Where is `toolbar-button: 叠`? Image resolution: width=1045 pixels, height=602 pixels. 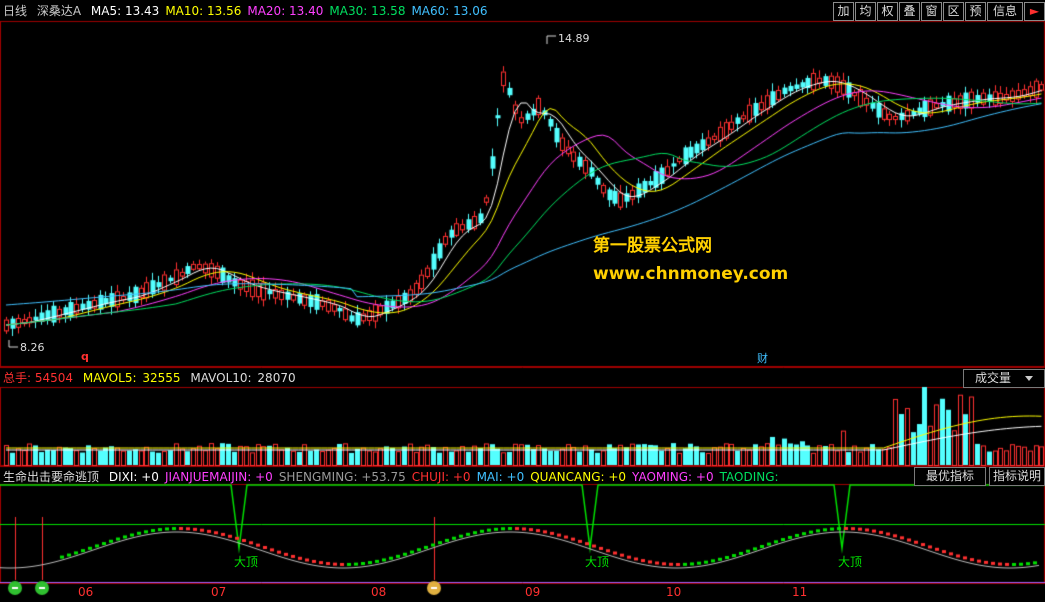 toolbar-button: 叠 is located at coordinates (909, 11).